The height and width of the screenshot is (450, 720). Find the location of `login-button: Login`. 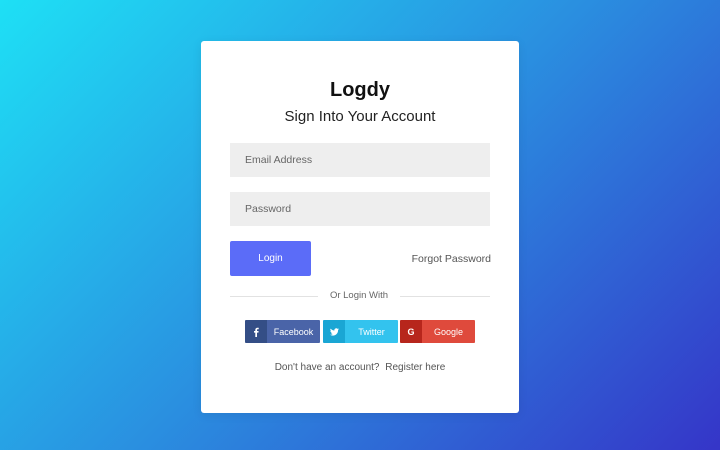

login-button: Login is located at coordinates (270, 258).